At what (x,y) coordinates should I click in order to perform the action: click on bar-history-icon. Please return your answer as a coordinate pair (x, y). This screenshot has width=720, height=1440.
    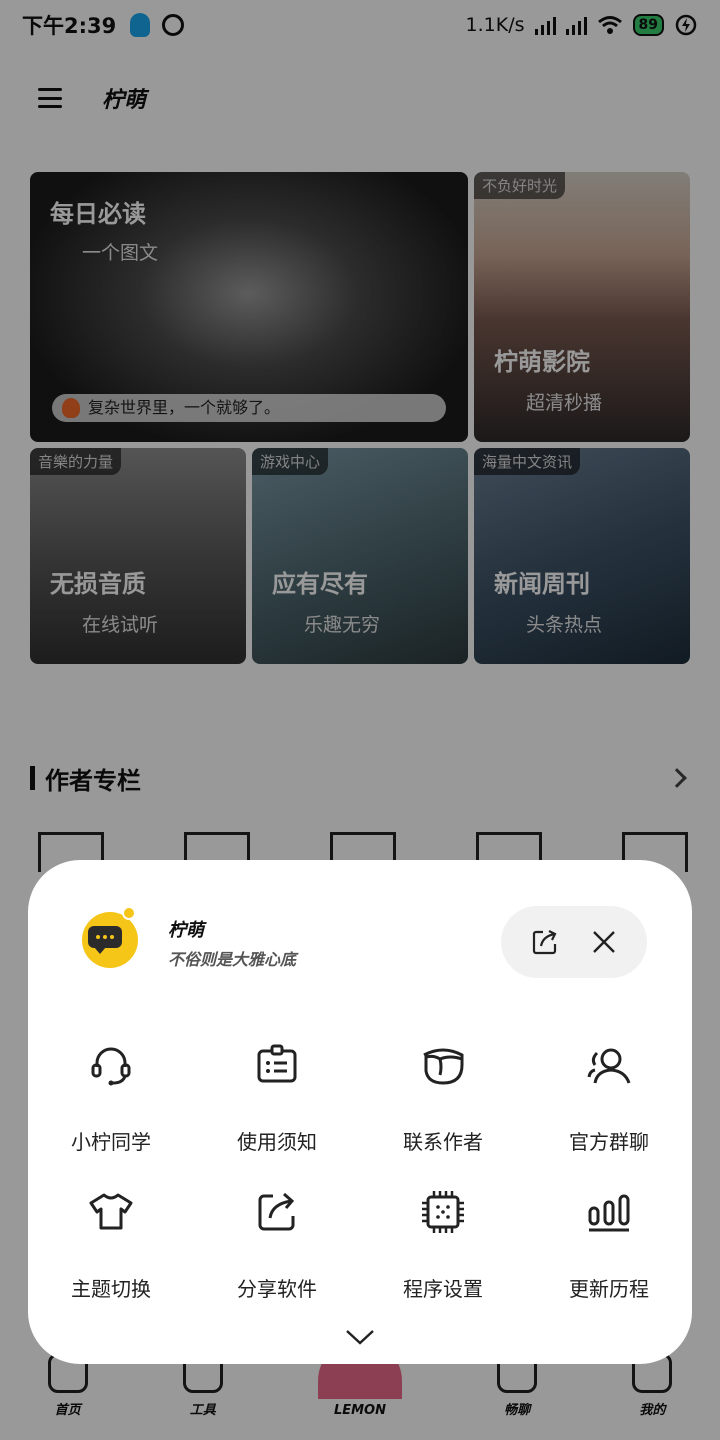
    Looking at the image, I should click on (609, 1213).